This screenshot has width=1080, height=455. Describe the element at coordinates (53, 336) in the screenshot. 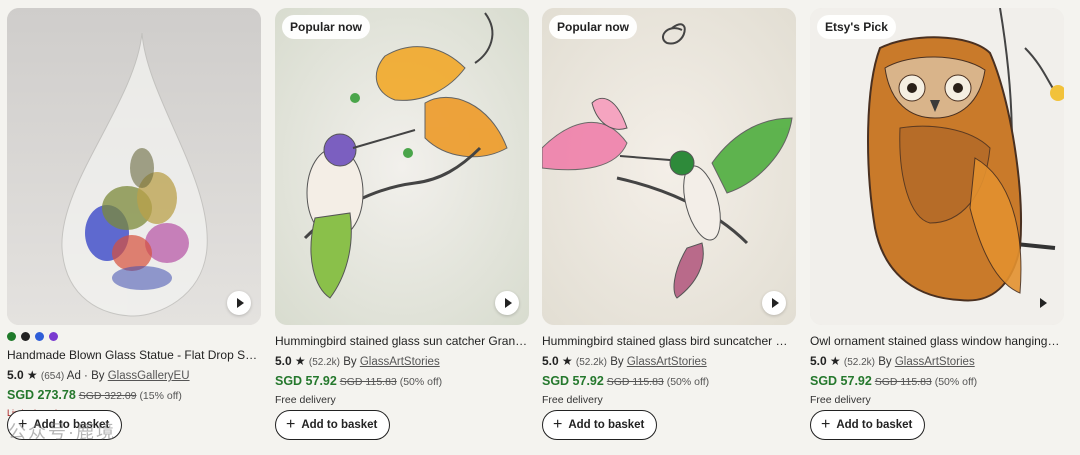

I see `color-swatch-purple` at that location.